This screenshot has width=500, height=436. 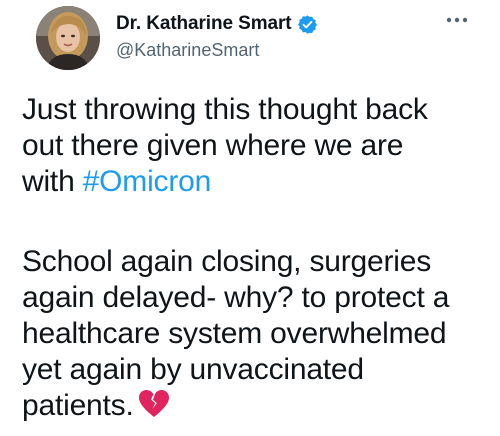 What do you see at coordinates (257, 182) in the screenshot?
I see `tweet-line: with #Omicron` at bounding box center [257, 182].